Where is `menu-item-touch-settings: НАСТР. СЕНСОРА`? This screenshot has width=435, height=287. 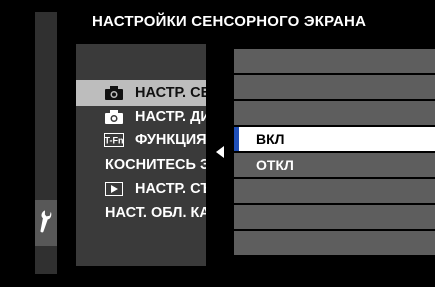
menu-item-touch-settings: НАСТР. СЕНСОРА is located at coordinates (141, 93).